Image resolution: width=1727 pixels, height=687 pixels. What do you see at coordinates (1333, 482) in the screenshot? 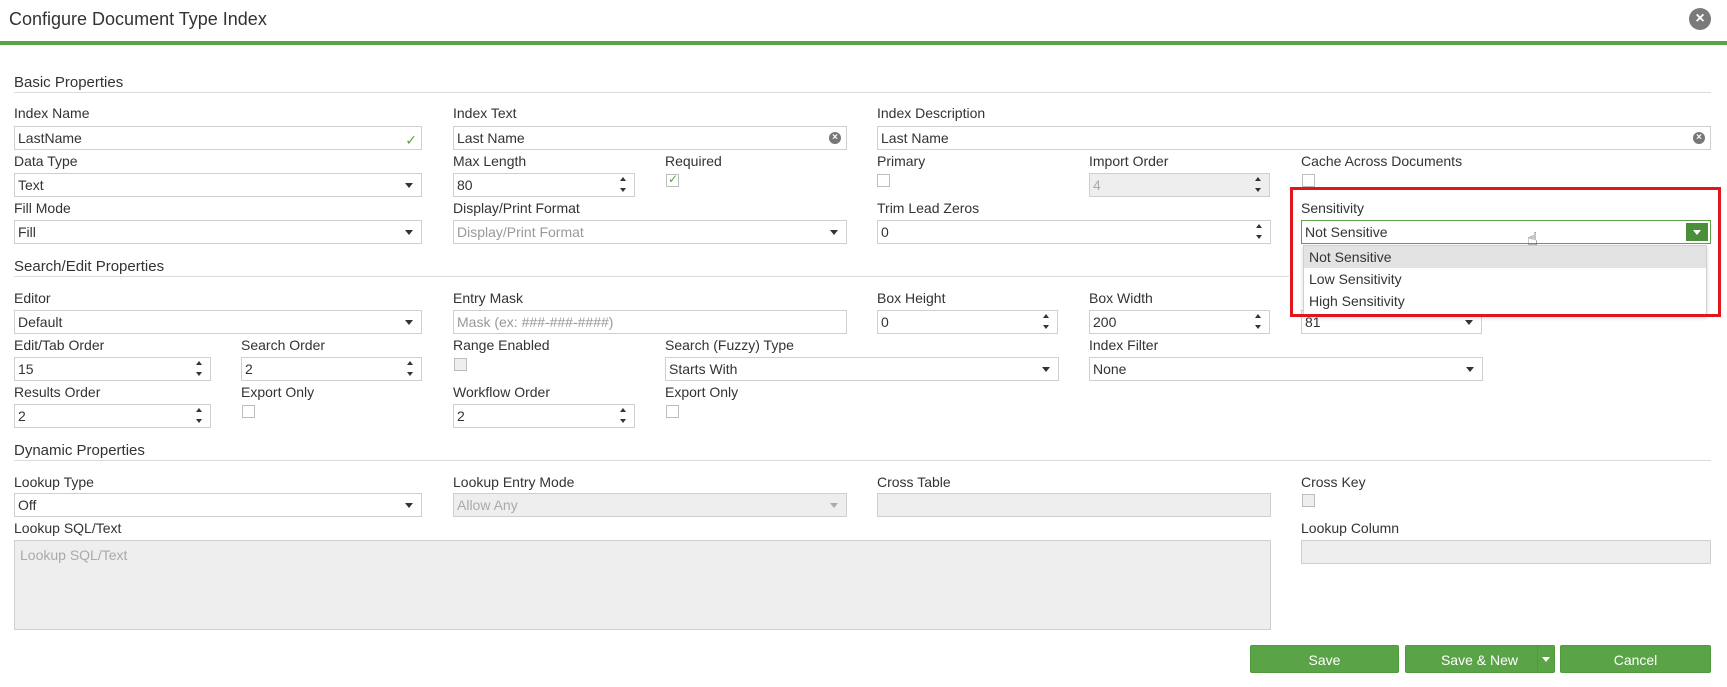
I see `cross-key-label: Cross Key` at bounding box center [1333, 482].